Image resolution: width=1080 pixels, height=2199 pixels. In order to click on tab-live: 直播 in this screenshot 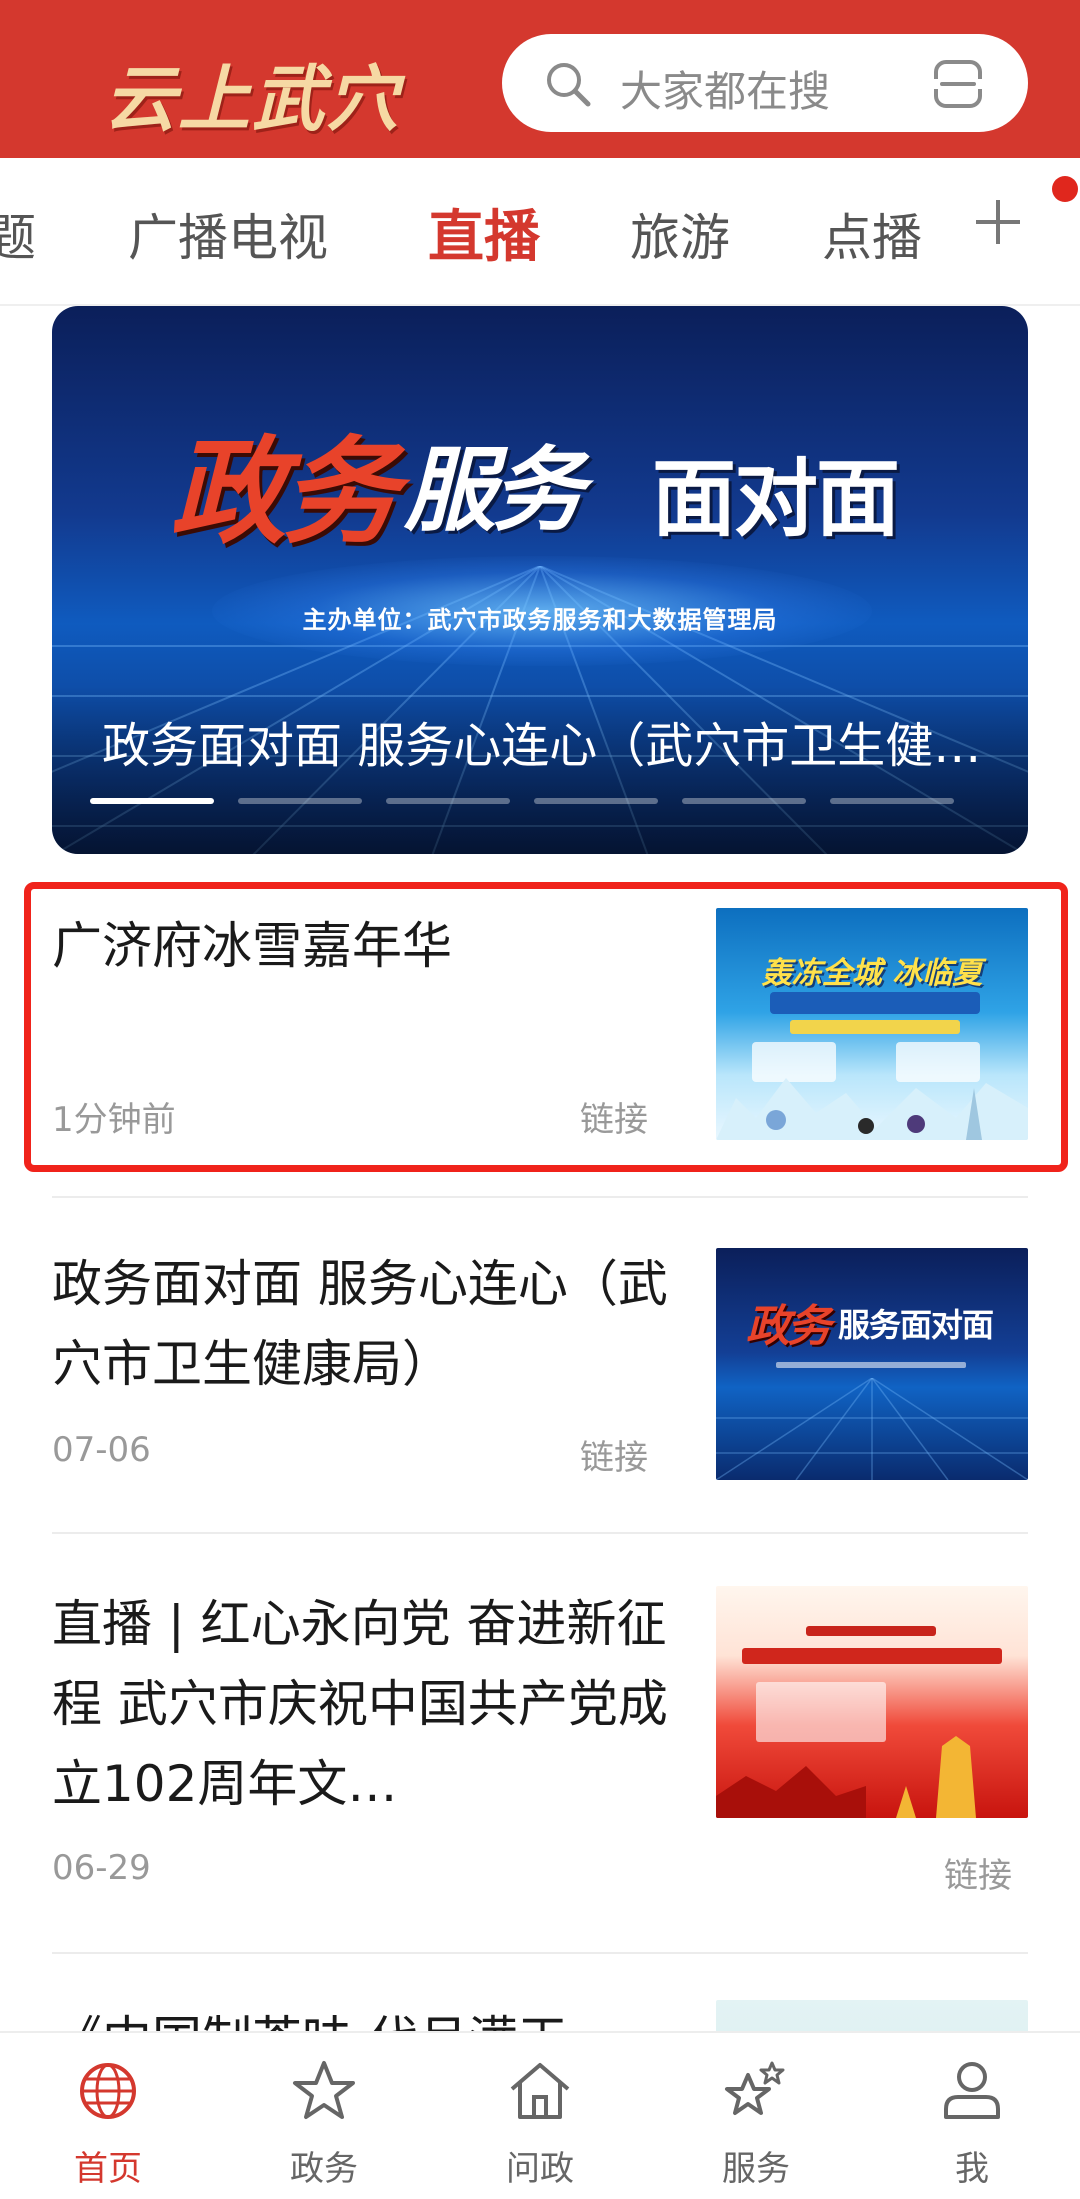, I will do `click(484, 232)`.